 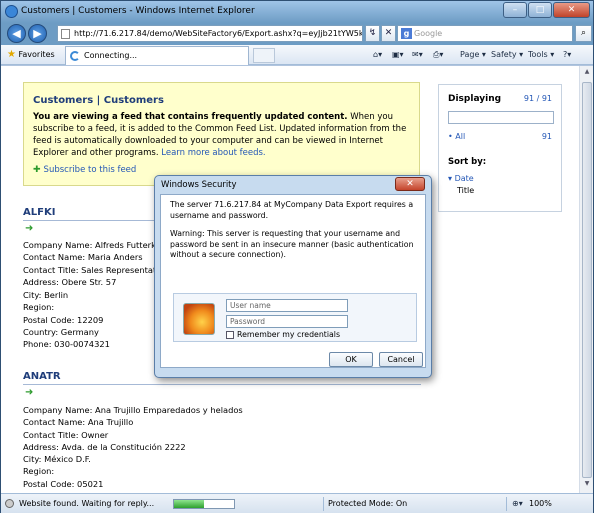 What do you see at coordinates (428, 33) in the screenshot?
I see `search-placeholder: Google` at bounding box center [428, 33].